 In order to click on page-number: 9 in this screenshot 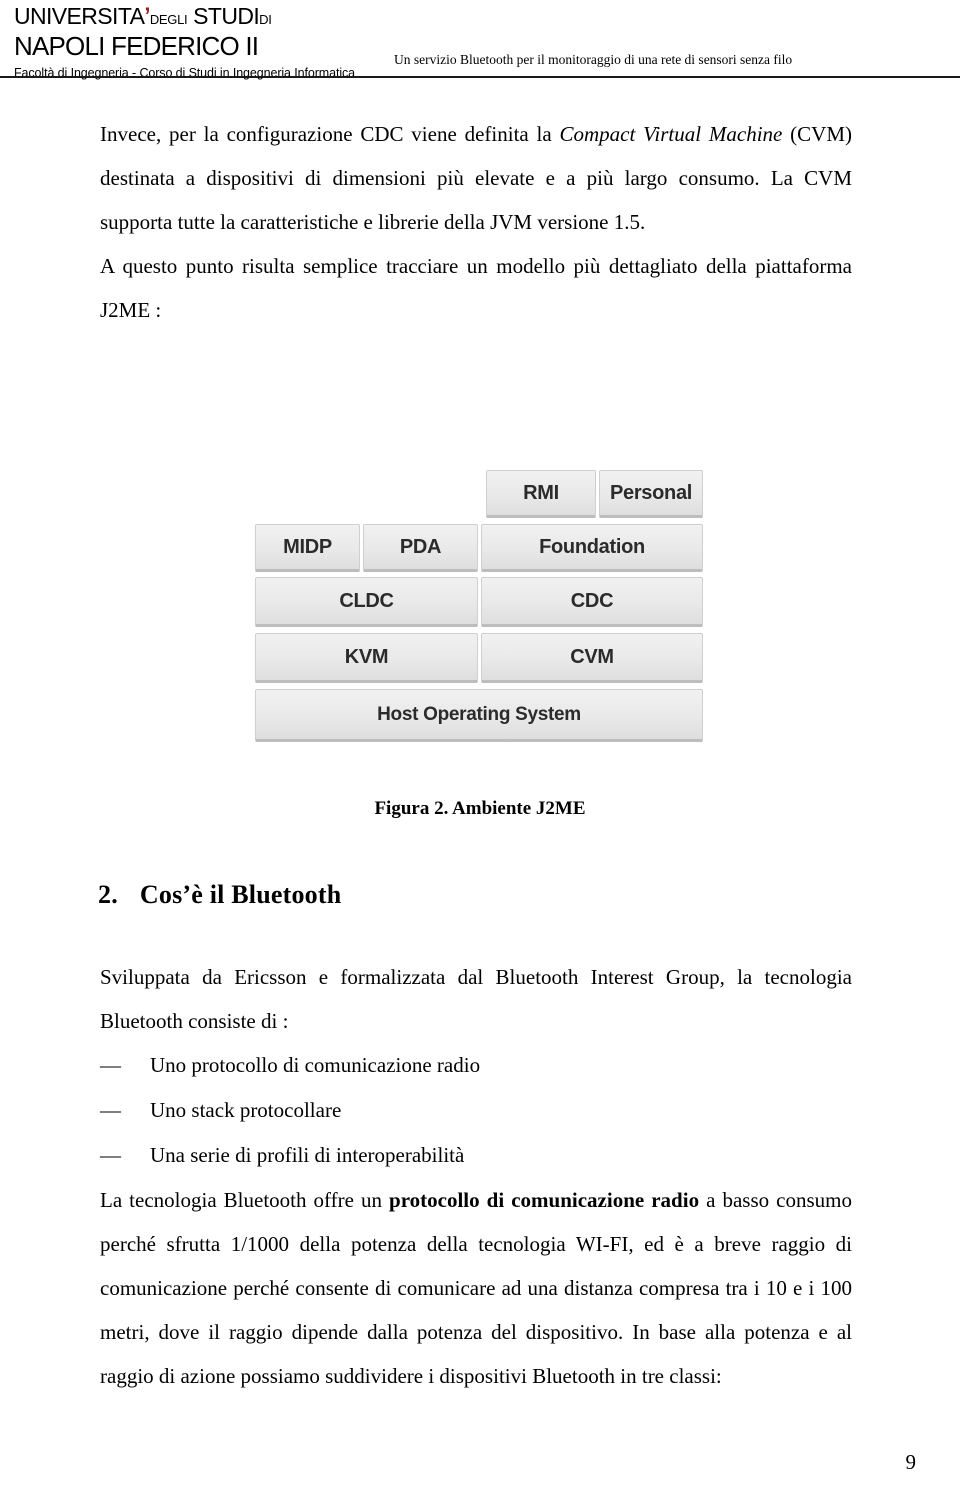, I will do `click(911, 1462)`.